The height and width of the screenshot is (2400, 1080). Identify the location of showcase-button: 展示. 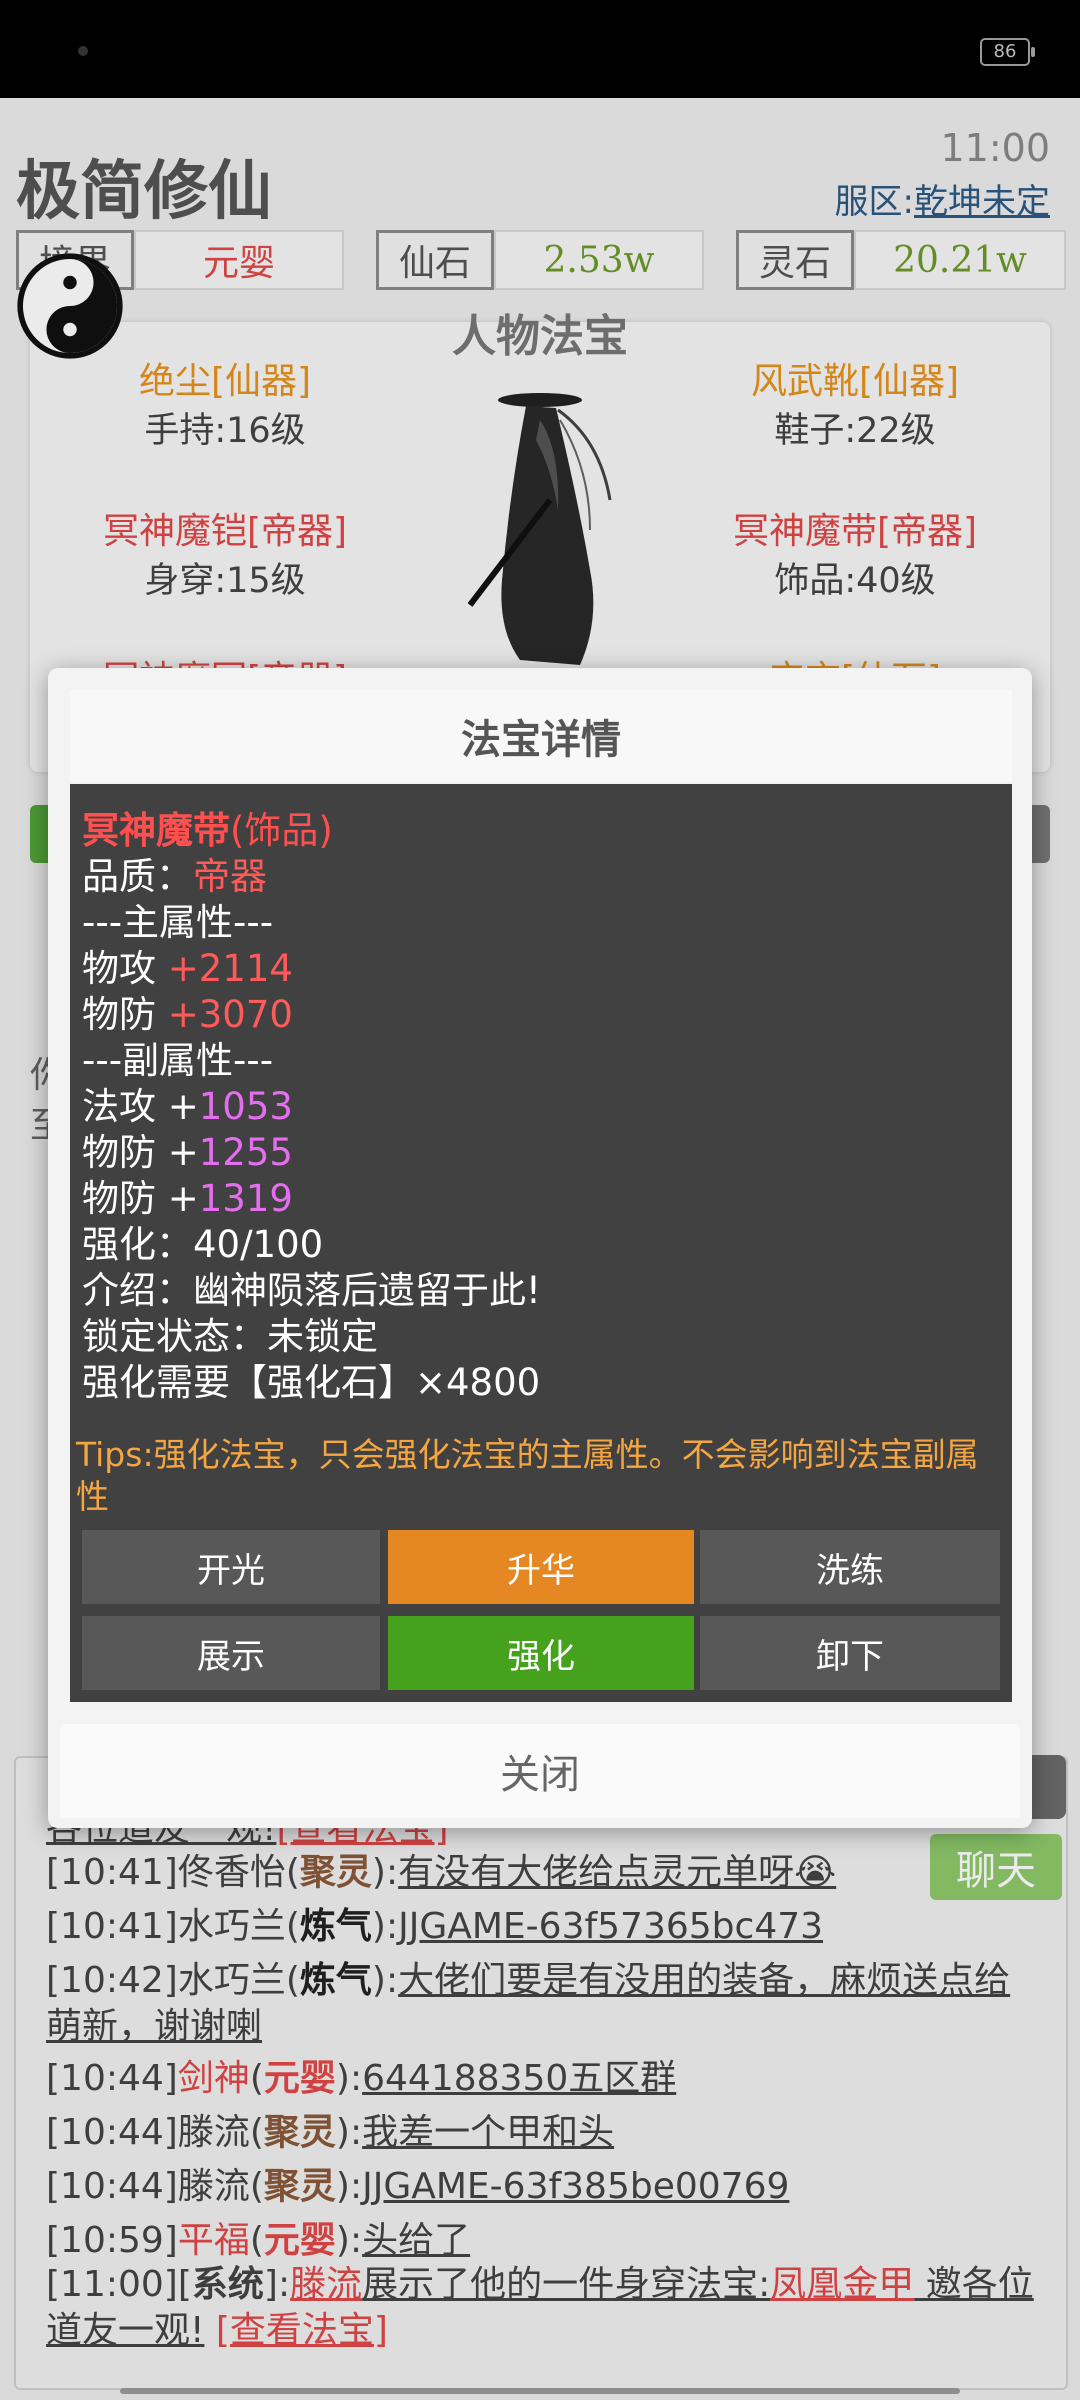
(231, 1653).